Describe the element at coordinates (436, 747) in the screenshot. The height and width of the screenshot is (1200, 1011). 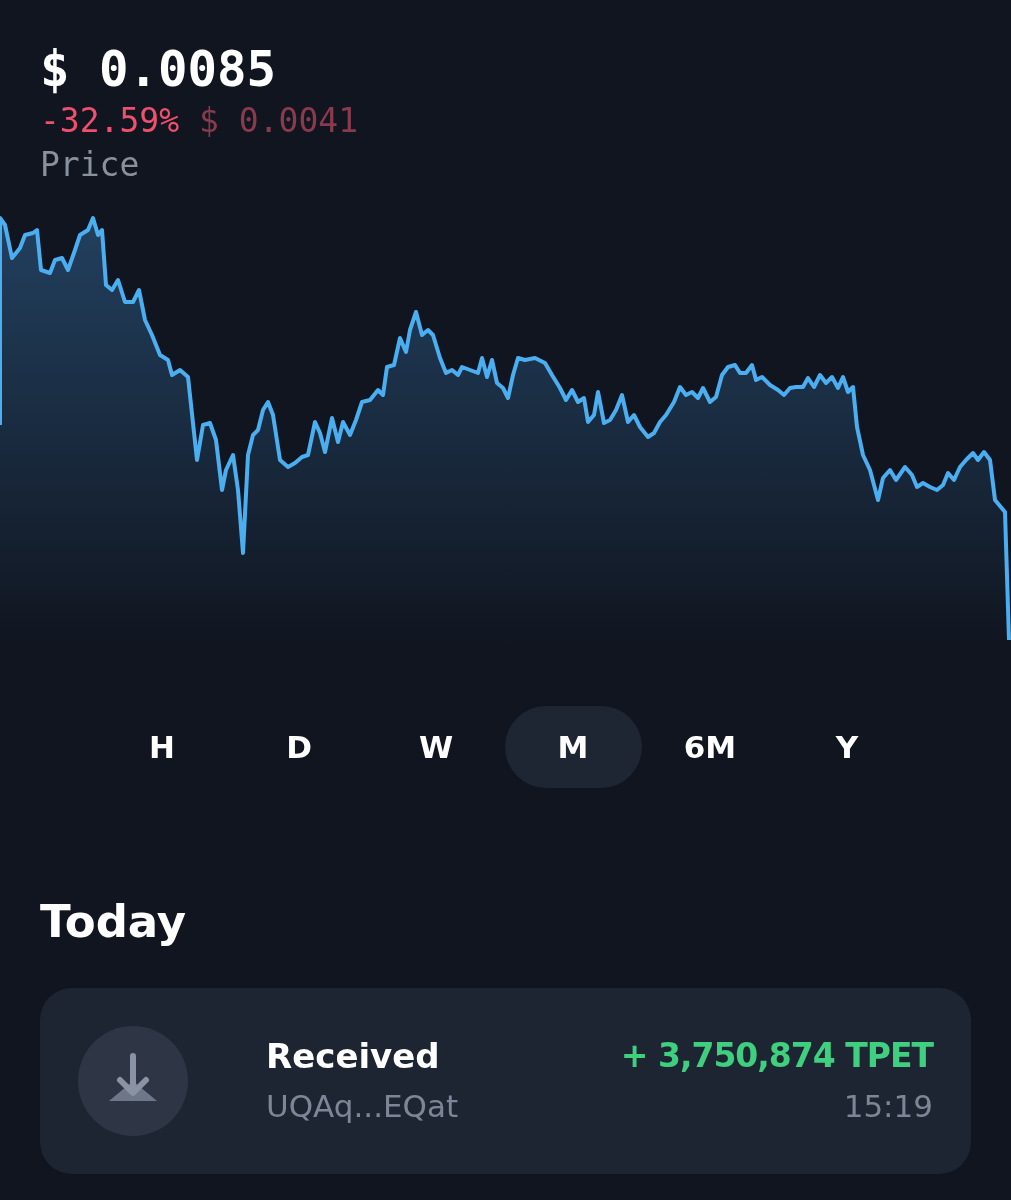
I see `timeframe-tab: W` at that location.